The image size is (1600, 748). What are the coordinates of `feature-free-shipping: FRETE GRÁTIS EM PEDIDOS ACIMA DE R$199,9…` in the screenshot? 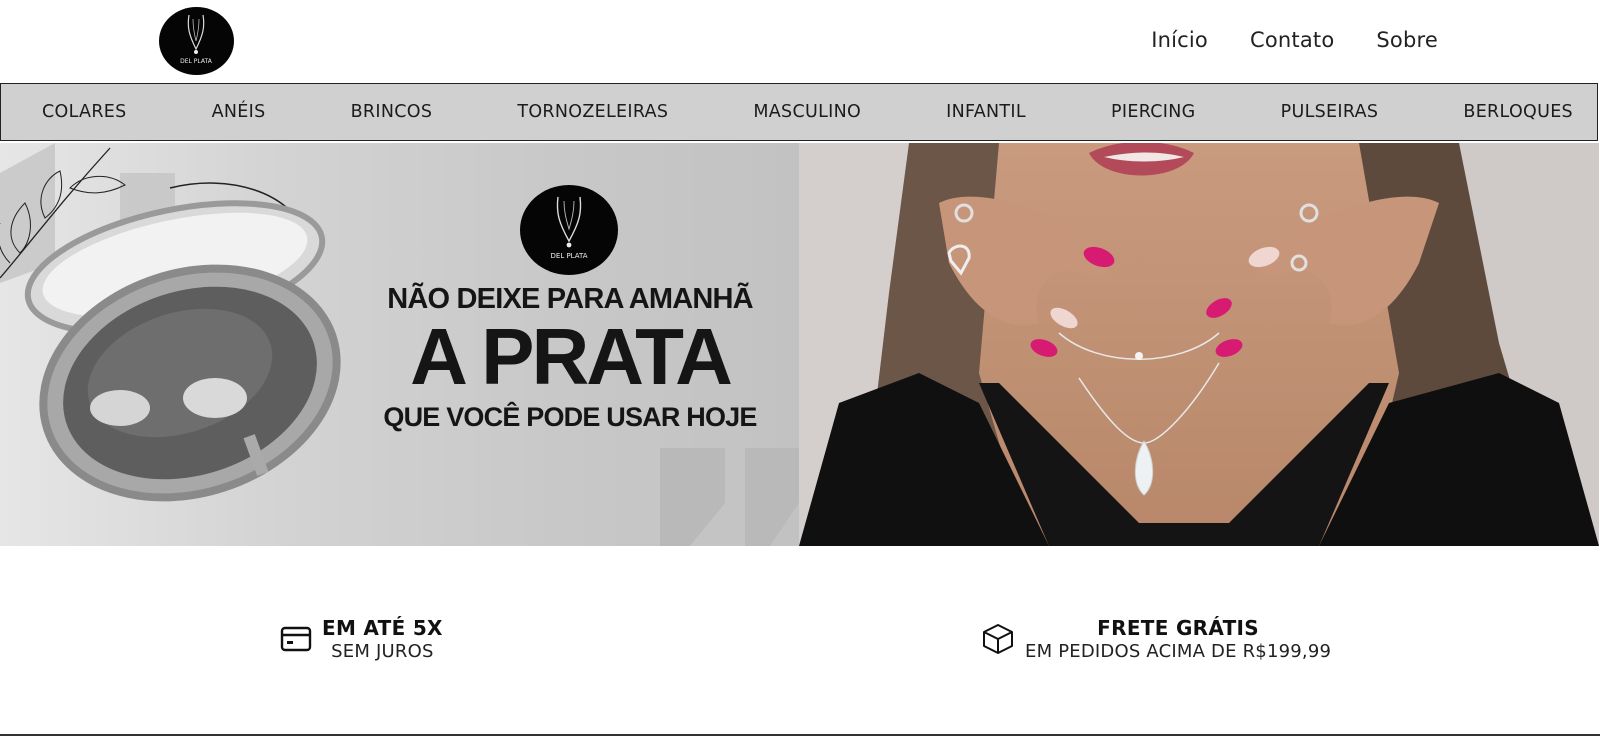 It's located at (1156, 639).